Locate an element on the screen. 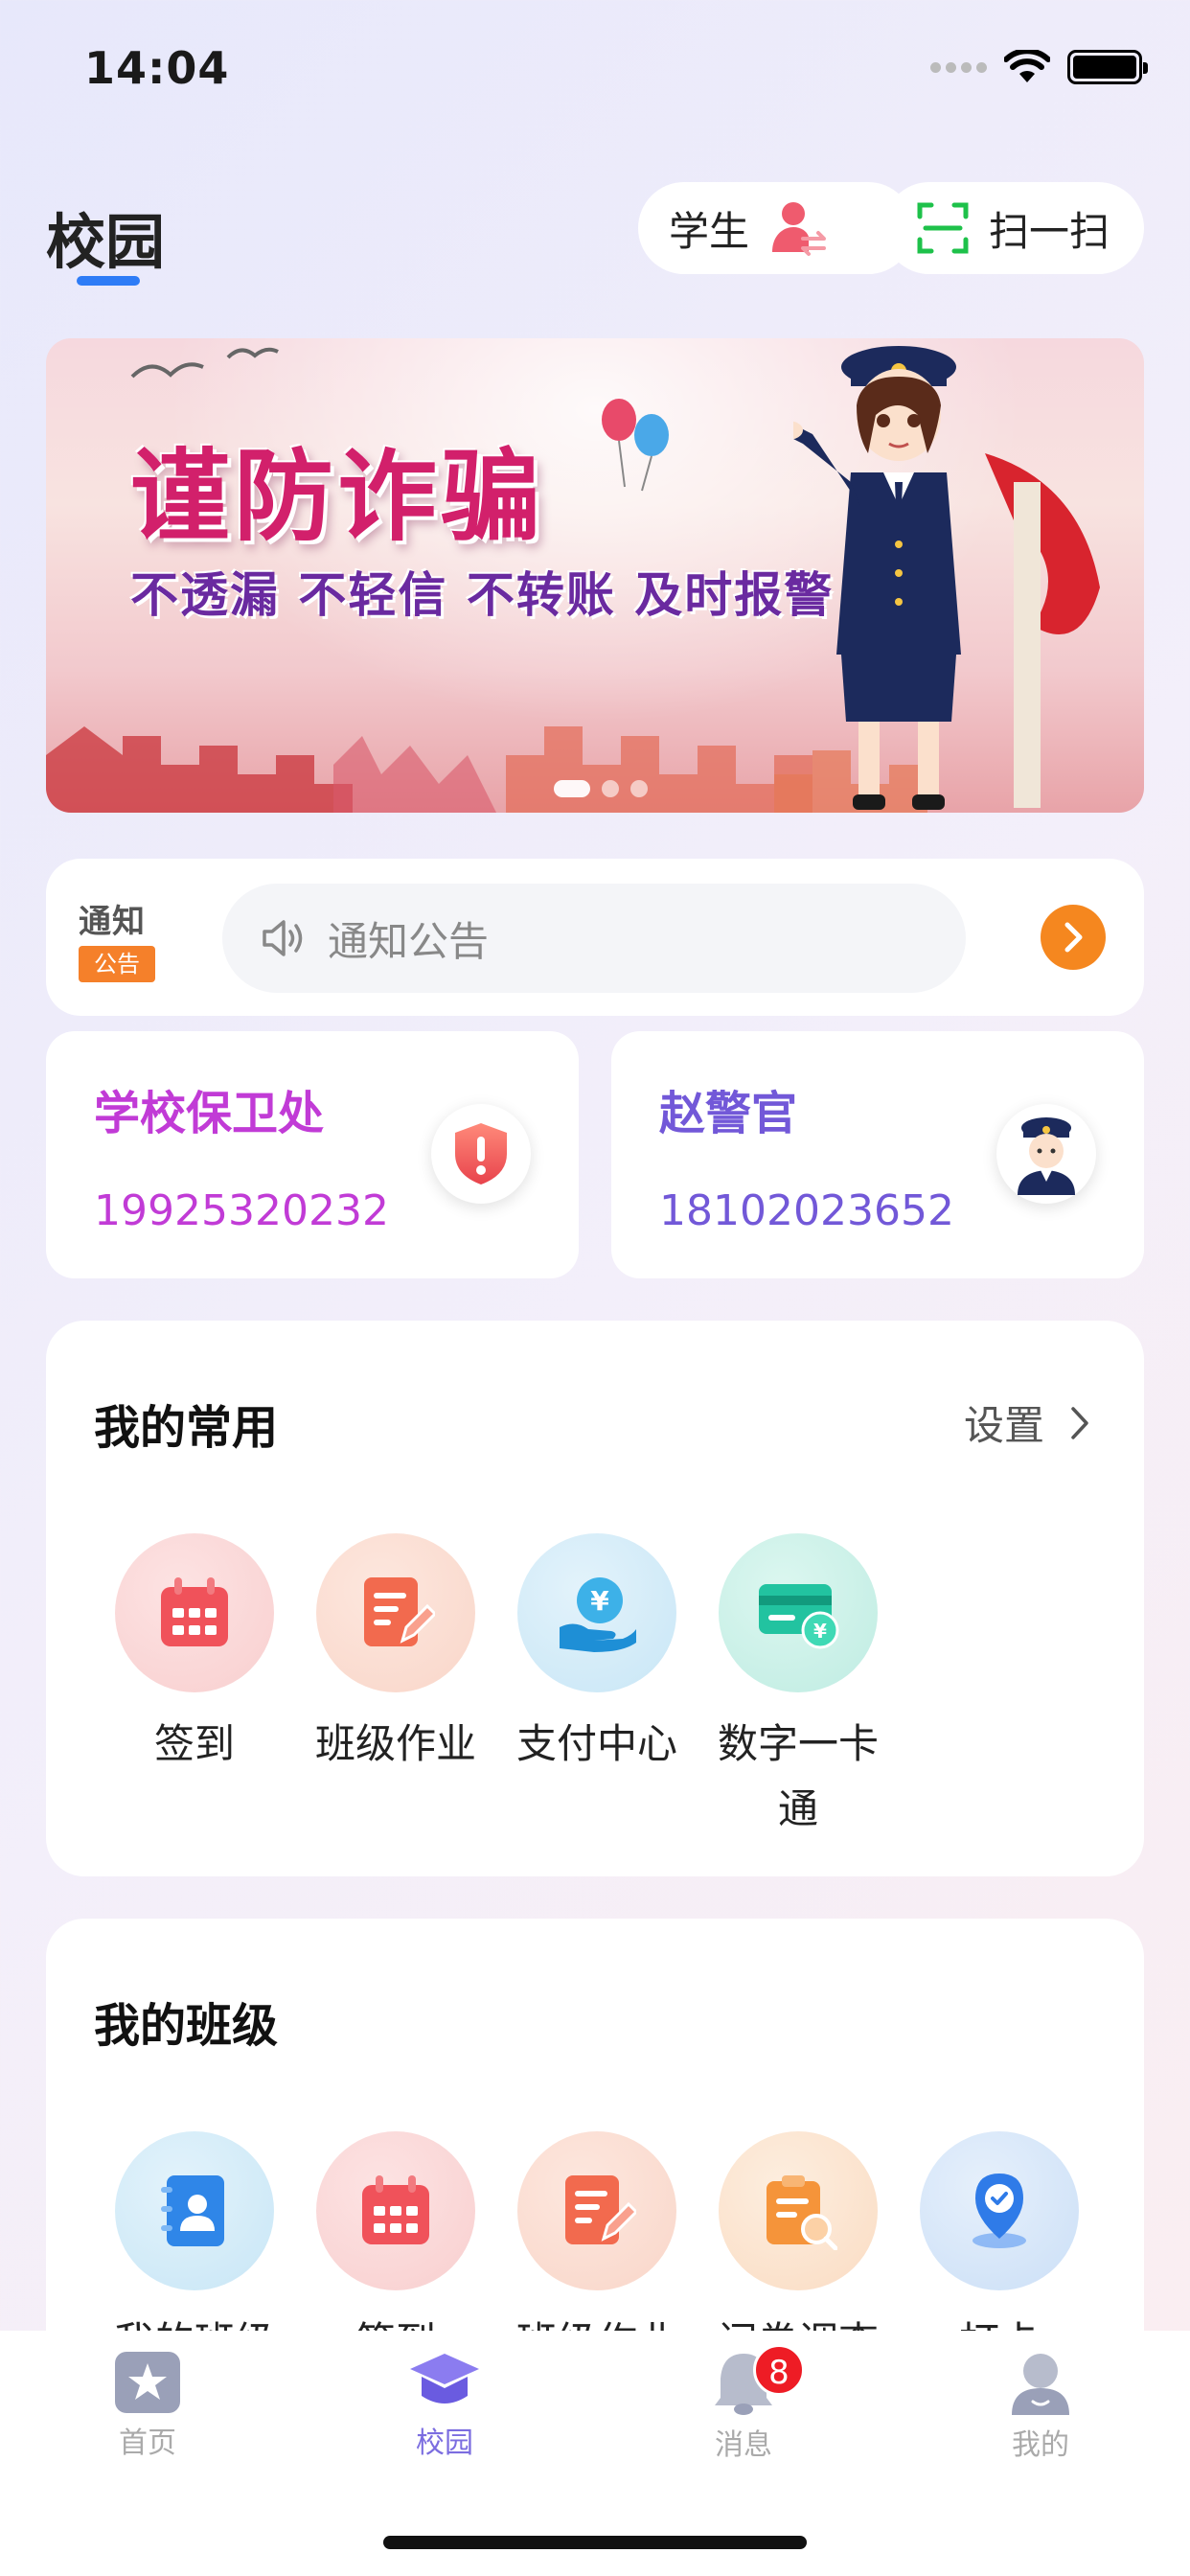 The image size is (1190, 2576). grid-label: 数字一卡通 is located at coordinates (798, 1776).